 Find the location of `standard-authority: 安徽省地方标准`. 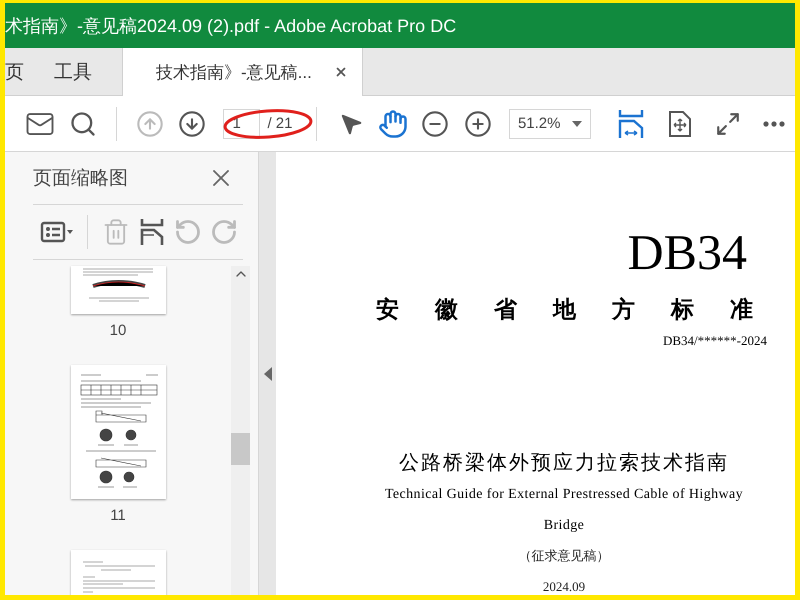

standard-authority: 安徽省地方标准 is located at coordinates (582, 310).